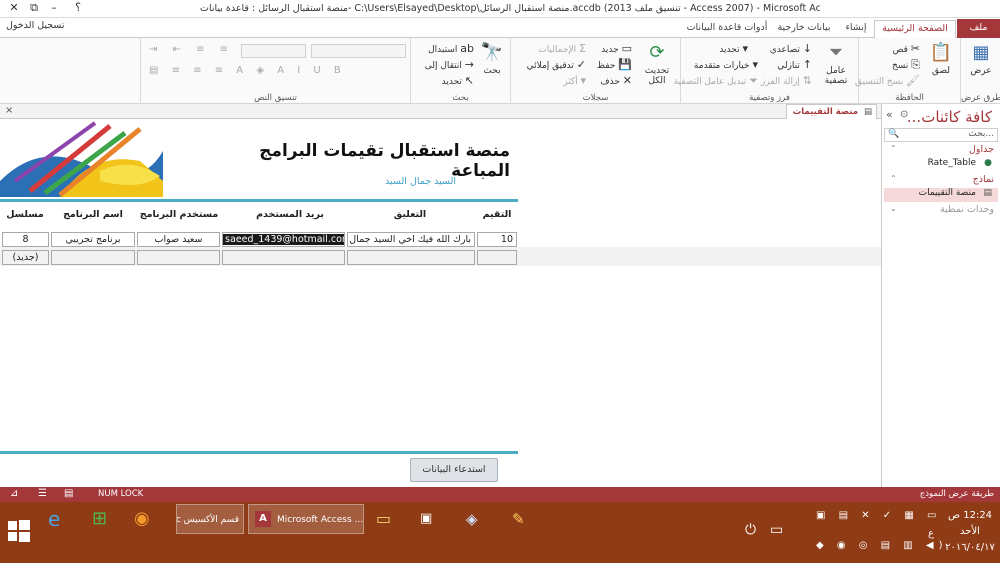 The image size is (1000, 563). What do you see at coordinates (616, 80) in the screenshot?
I see `delete-record-button: ✕ حذف` at bounding box center [616, 80].